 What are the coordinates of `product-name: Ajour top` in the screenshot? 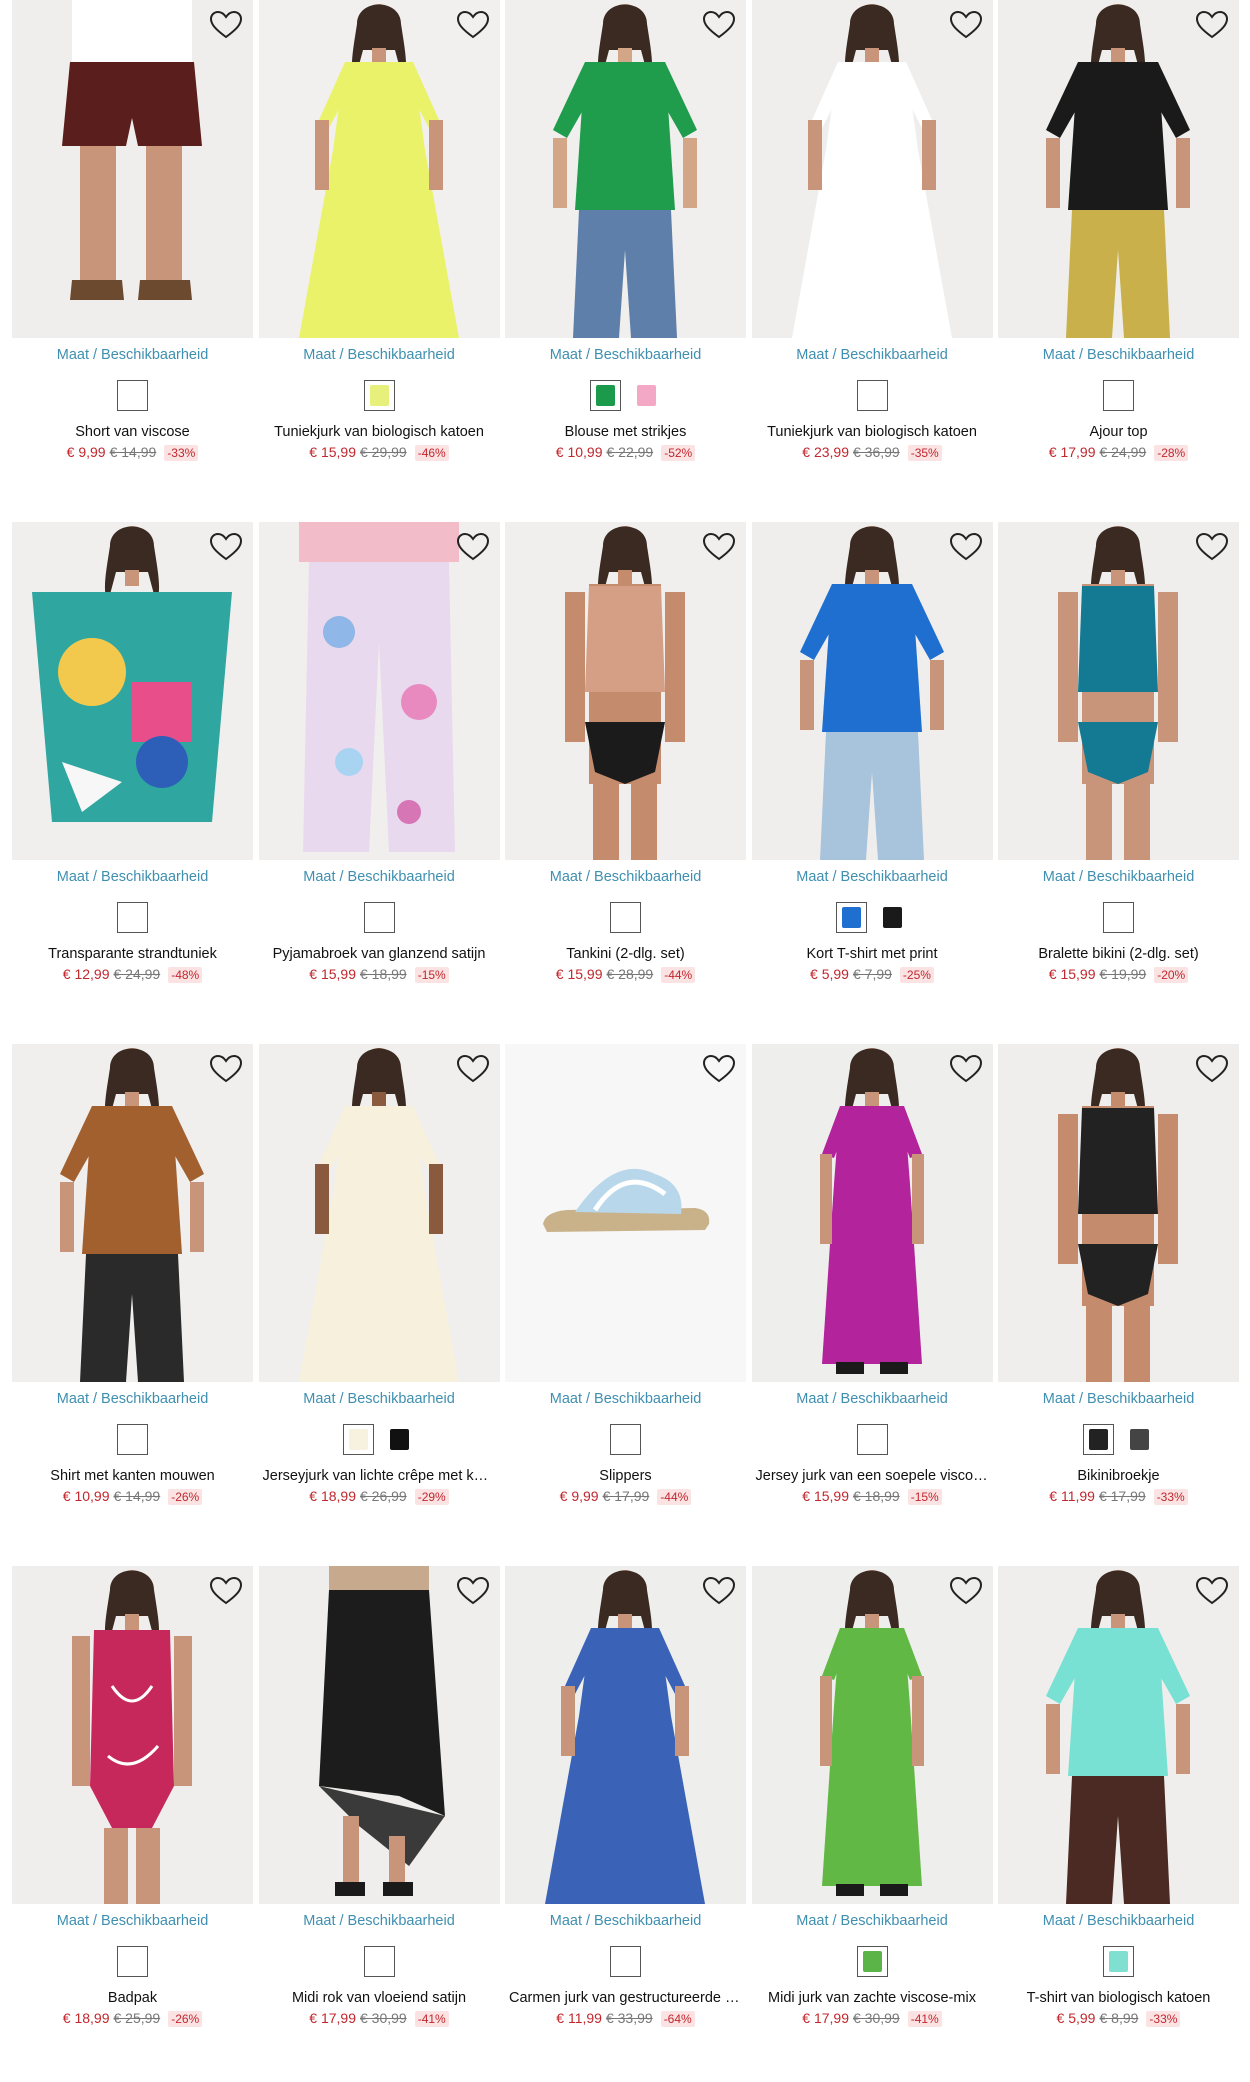 It's located at (1118, 432).